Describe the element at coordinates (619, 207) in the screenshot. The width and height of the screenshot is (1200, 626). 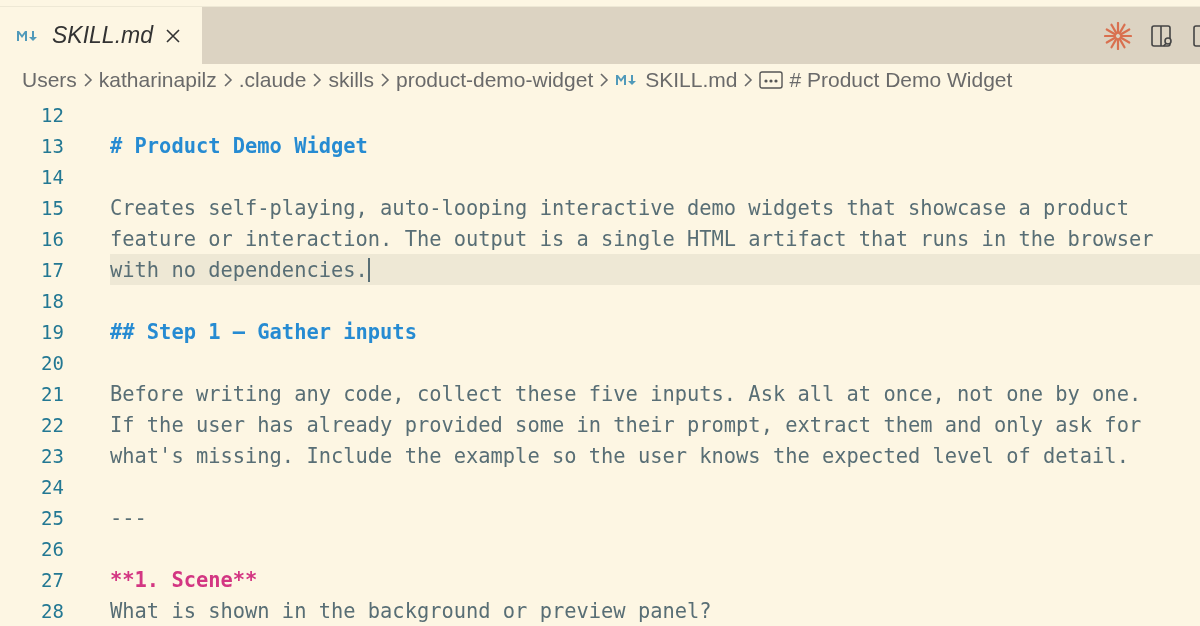
I see `code-line: Creates self-playing, auto-looping interactive demo widgets that showcase a product` at that location.